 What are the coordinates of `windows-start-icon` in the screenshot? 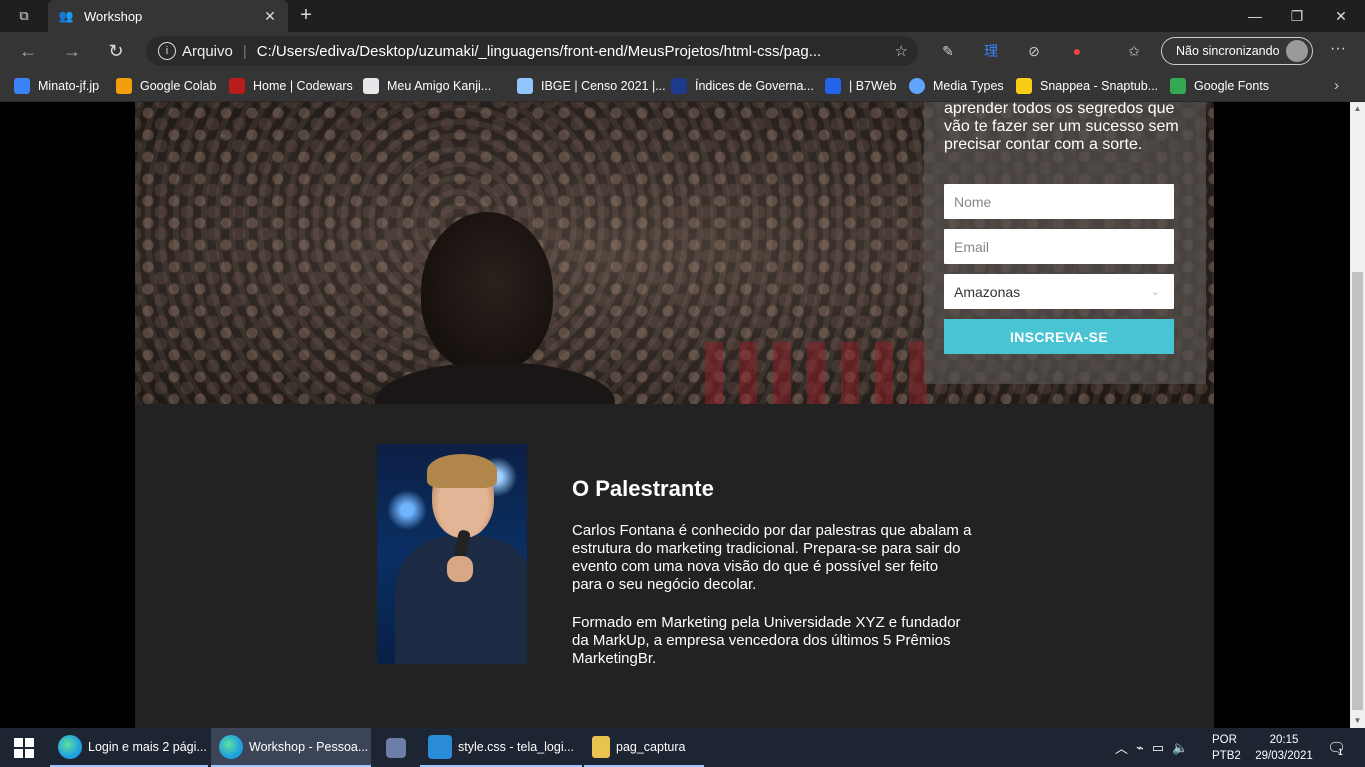 It's located at (24, 748).